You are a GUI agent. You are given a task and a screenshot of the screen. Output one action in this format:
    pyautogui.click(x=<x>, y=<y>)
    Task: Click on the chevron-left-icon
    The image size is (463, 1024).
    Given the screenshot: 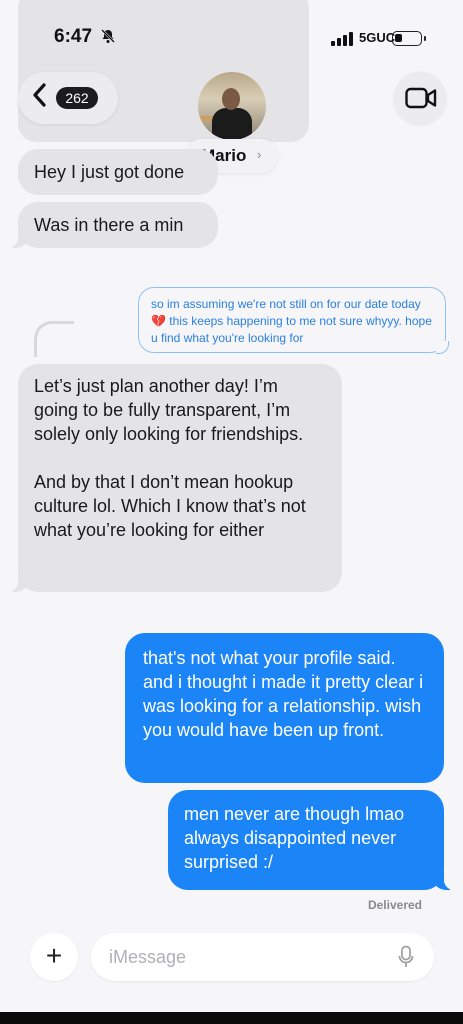 What is the action you would take?
    pyautogui.click(x=40, y=98)
    